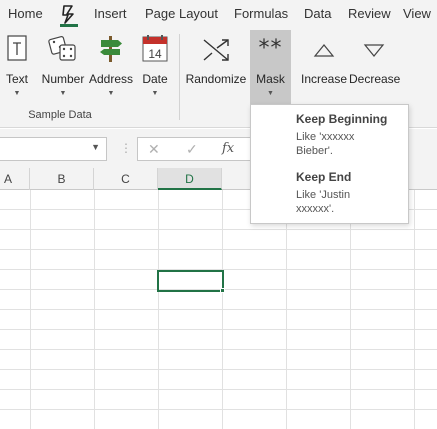 Image resolution: width=437 pixels, height=429 pixels. Describe the element at coordinates (315, 209) in the screenshot. I see `menu-item-desc-line: xxxxxx'.` at that location.